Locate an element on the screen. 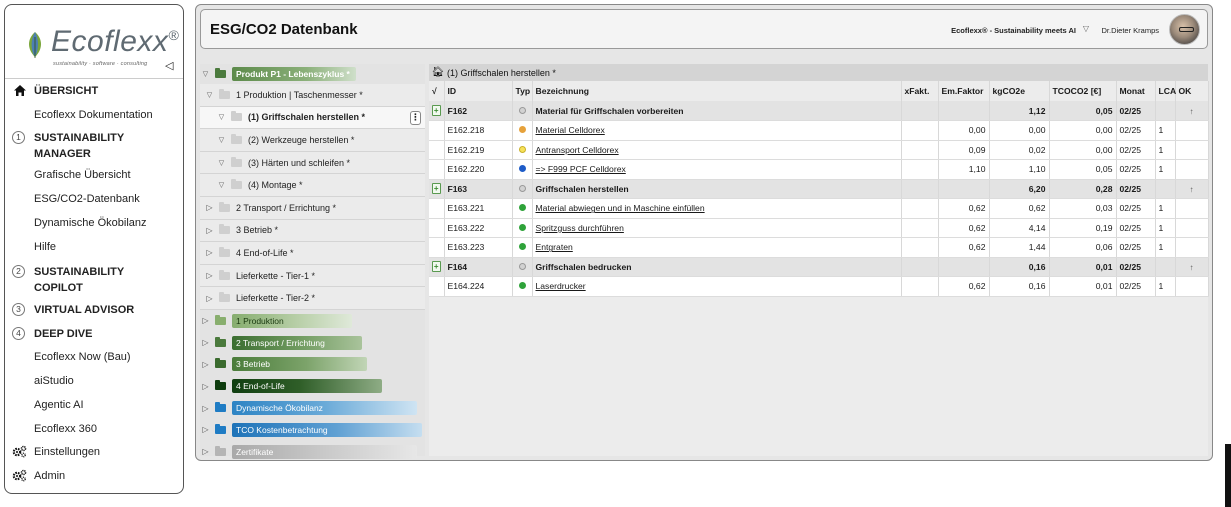  tree-item: ▽ (2) Werkzeuge herstellen * is located at coordinates (312, 140).